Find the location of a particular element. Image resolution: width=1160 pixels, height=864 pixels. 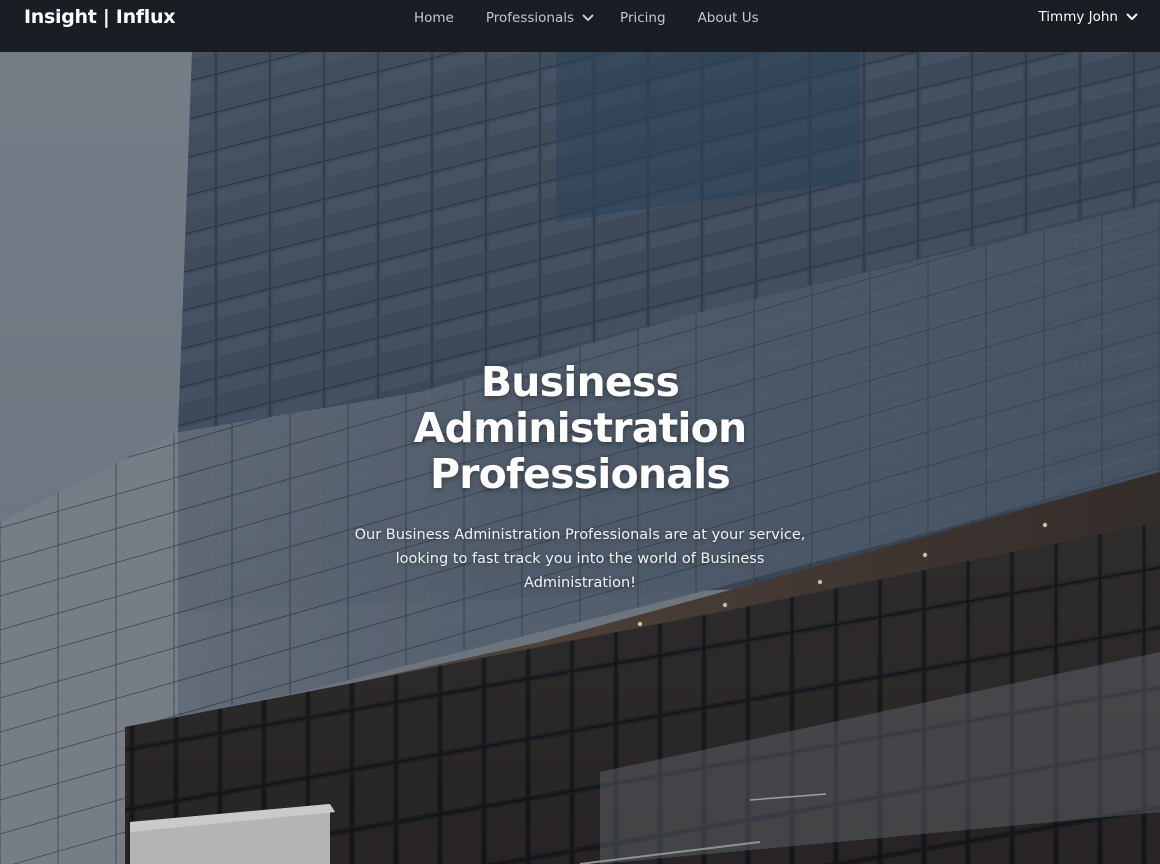

nav-link-home-label: Home is located at coordinates (434, 18).